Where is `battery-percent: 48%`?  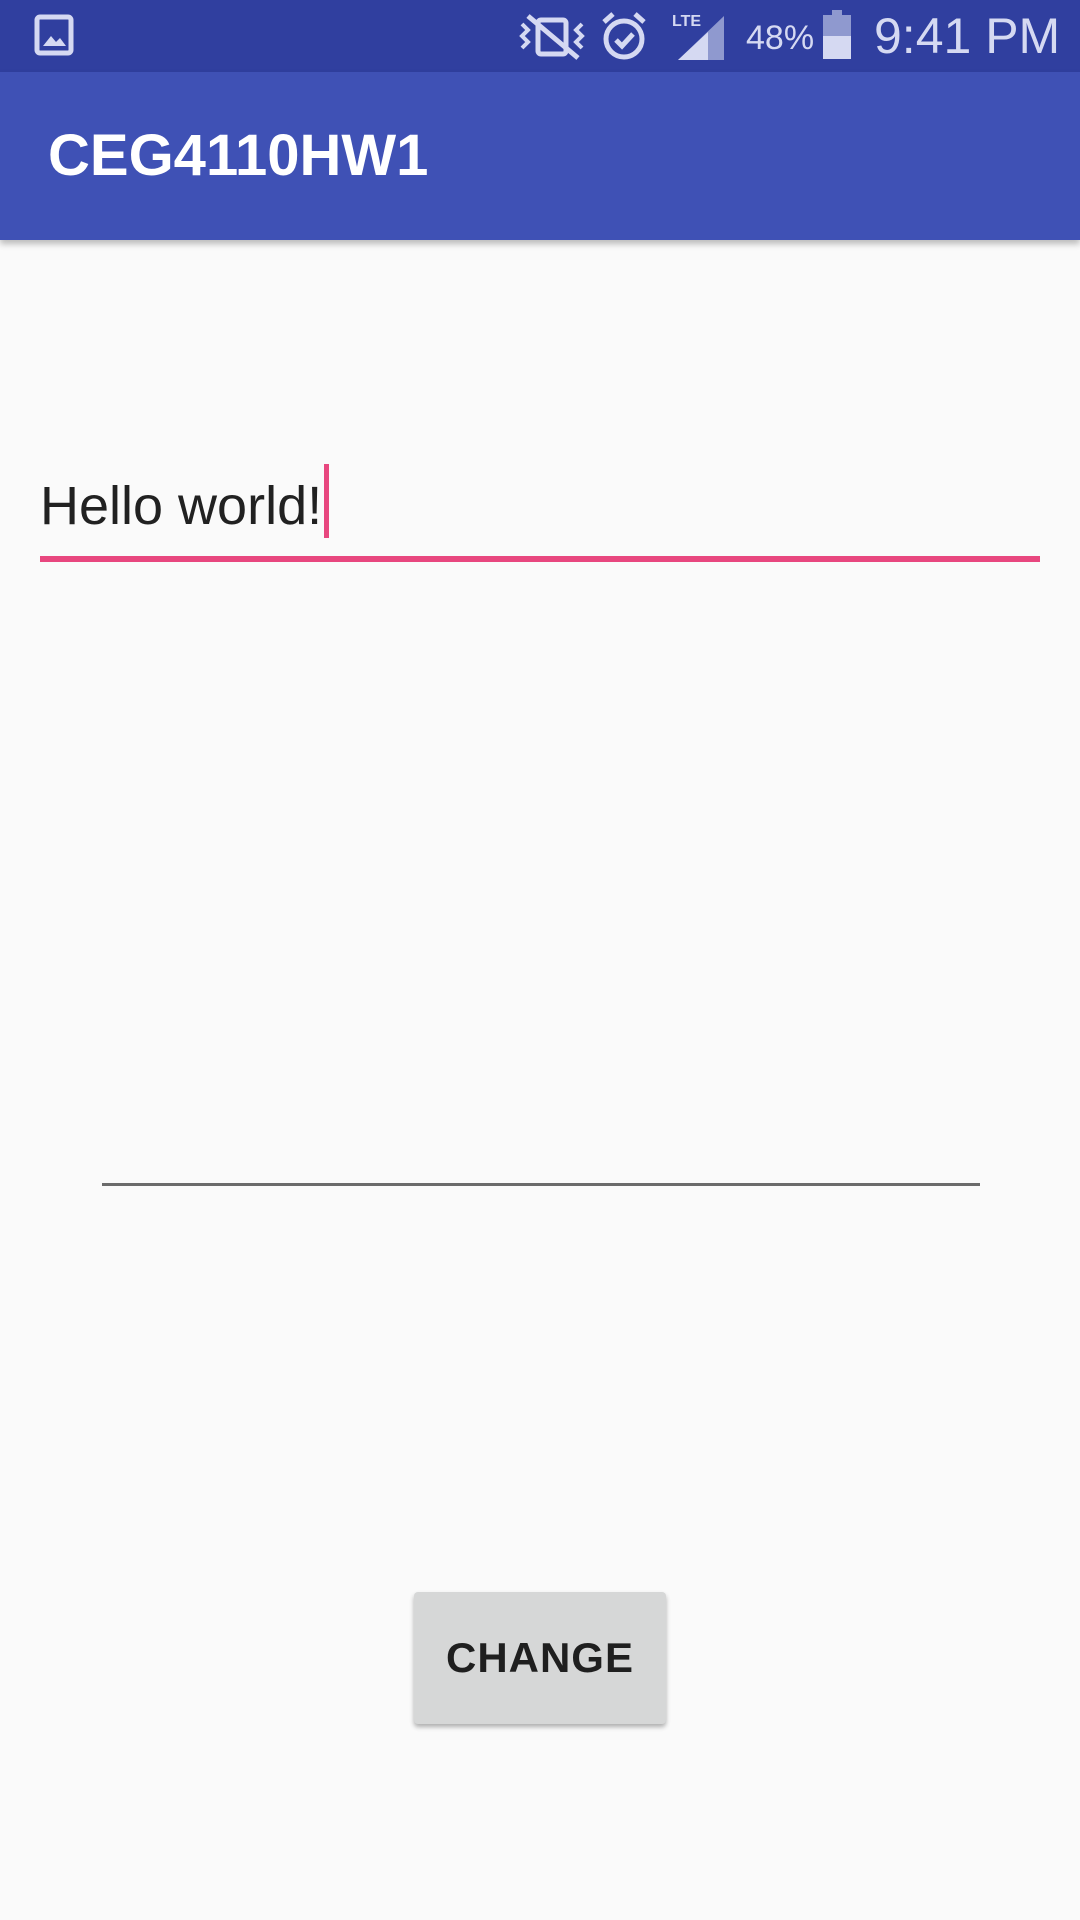 battery-percent: 48% is located at coordinates (780, 38).